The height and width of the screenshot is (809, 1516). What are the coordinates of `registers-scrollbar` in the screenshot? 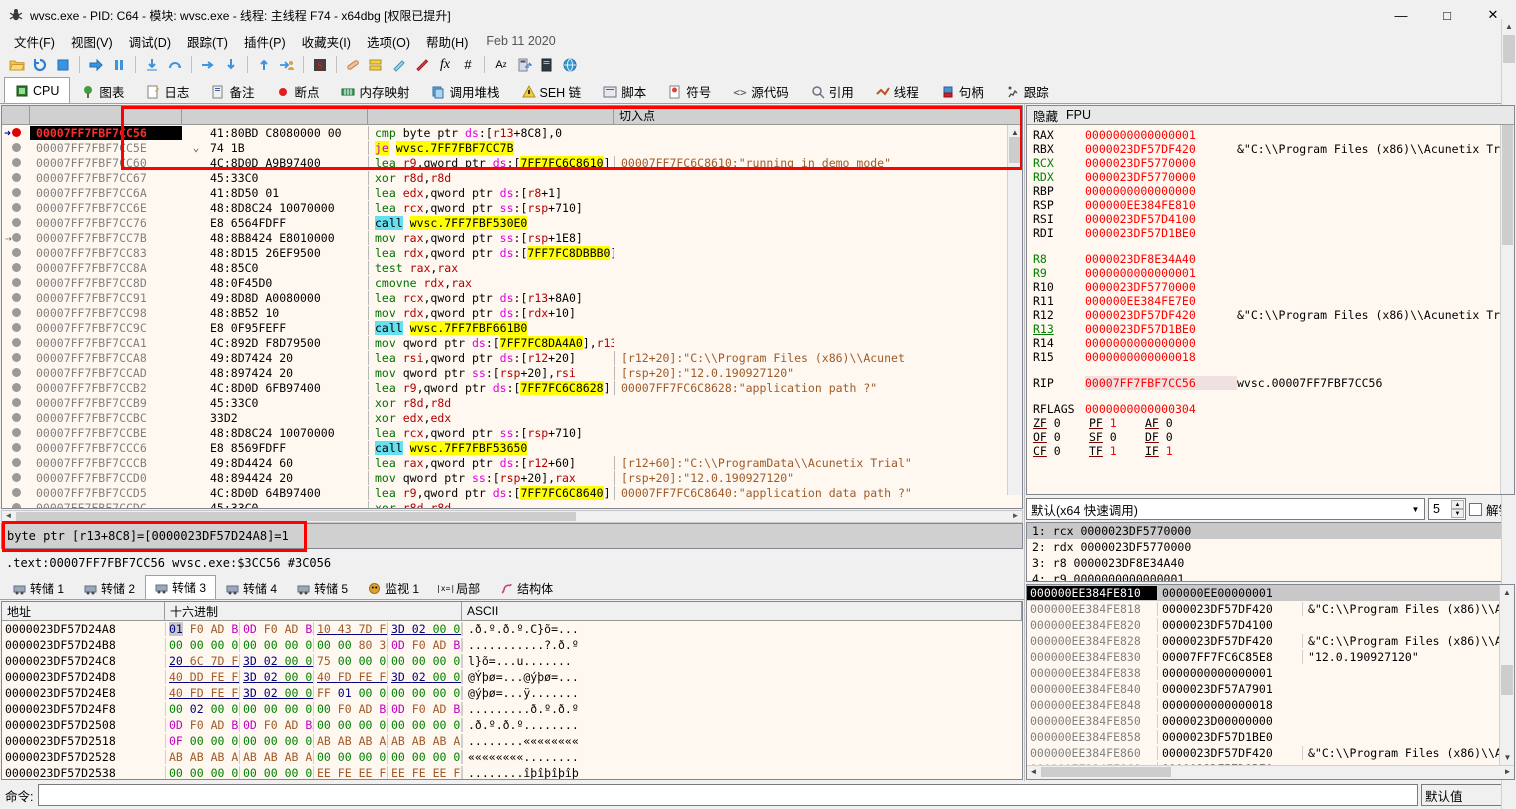 It's located at (1507, 309).